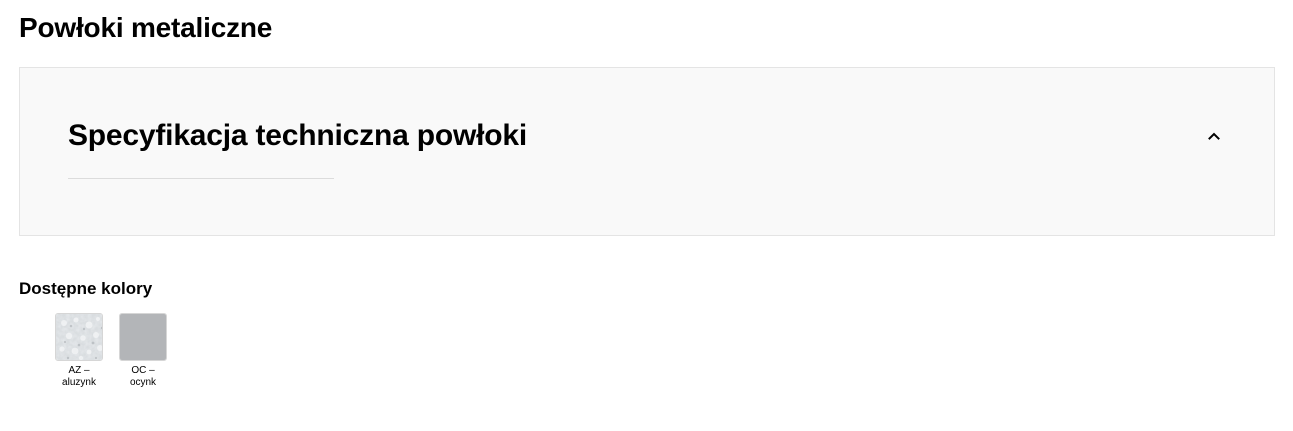  What do you see at coordinates (143, 376) in the screenshot?
I see `color-name-ocynk: OC – ocynk` at bounding box center [143, 376].